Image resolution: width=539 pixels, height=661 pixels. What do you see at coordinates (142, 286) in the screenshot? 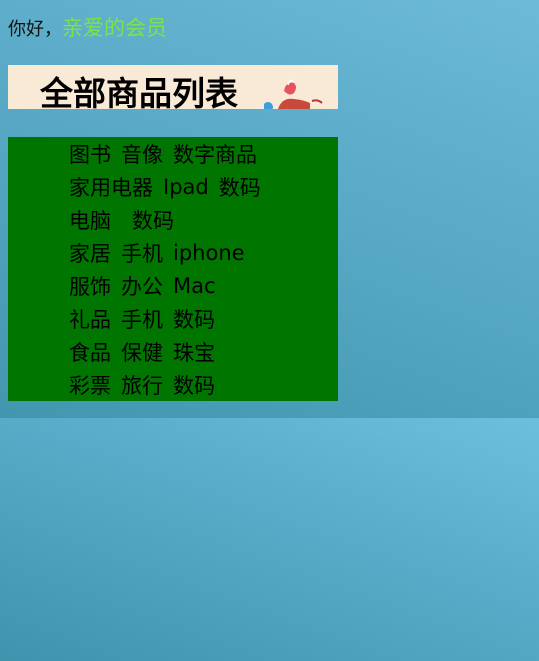
I see `category-link-office: 办公` at bounding box center [142, 286].